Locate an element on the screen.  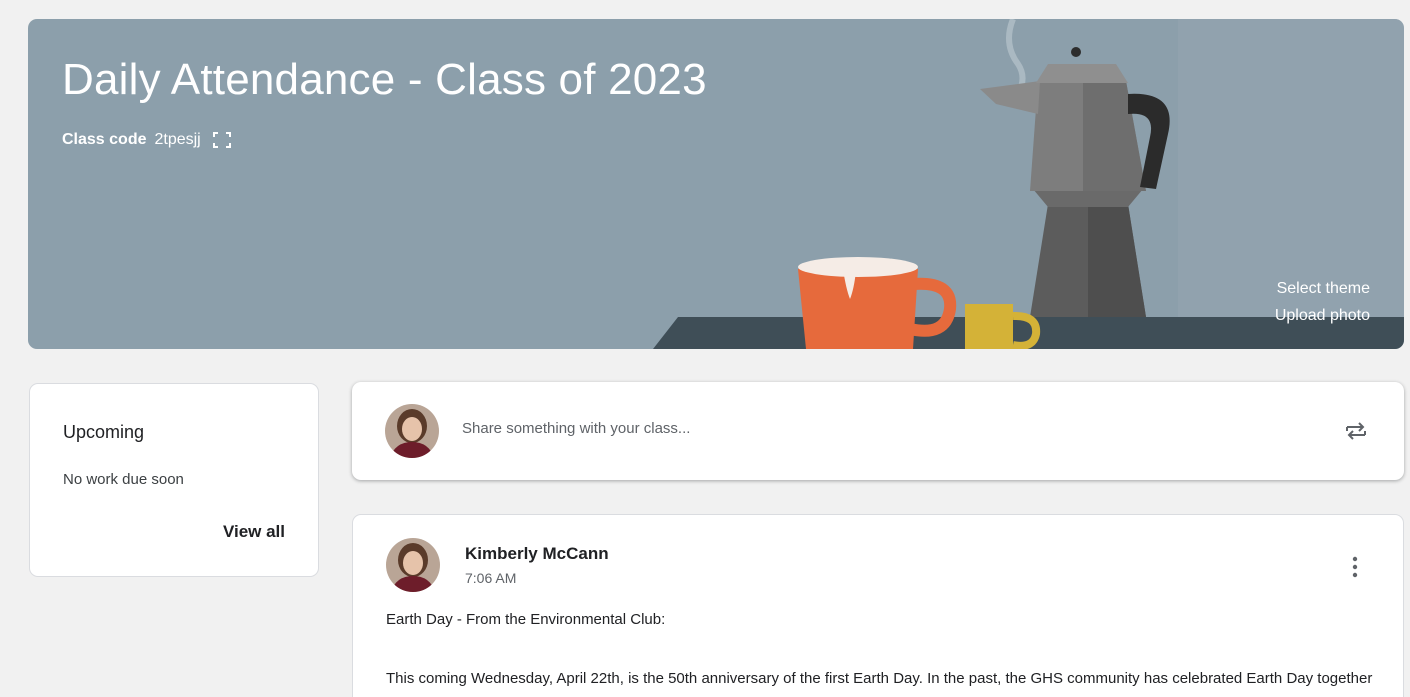
class-title: Daily Attendance - Class of 2023 is located at coordinates (384, 79).